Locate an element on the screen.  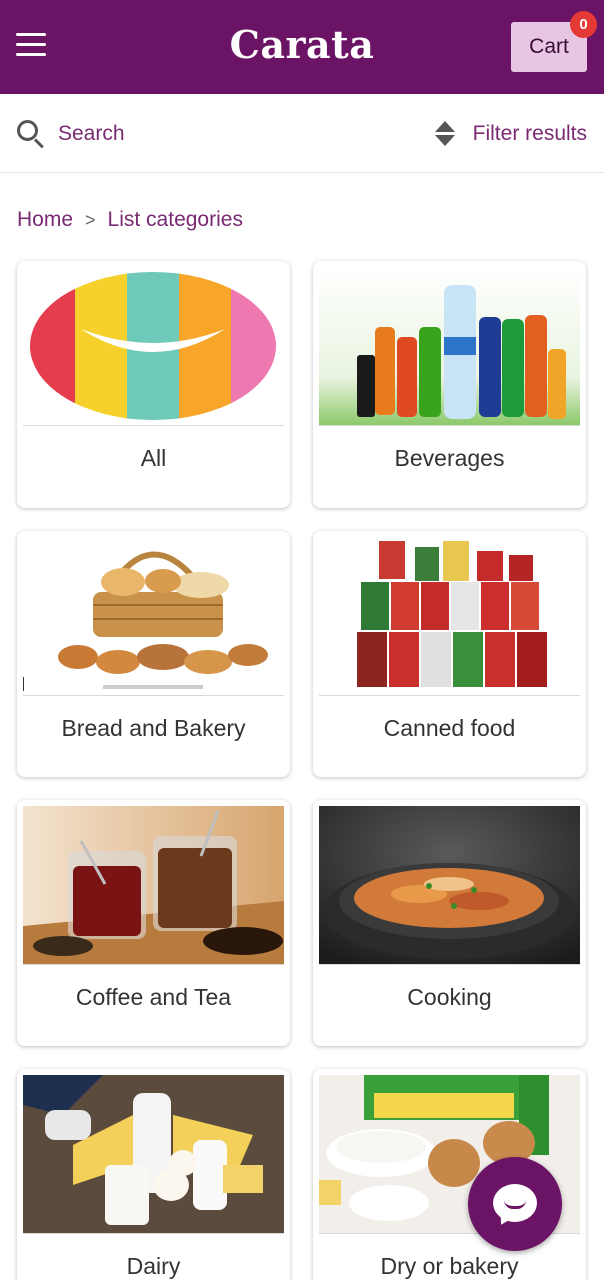
breadcrumb-home-link: Home is located at coordinates (45, 220).